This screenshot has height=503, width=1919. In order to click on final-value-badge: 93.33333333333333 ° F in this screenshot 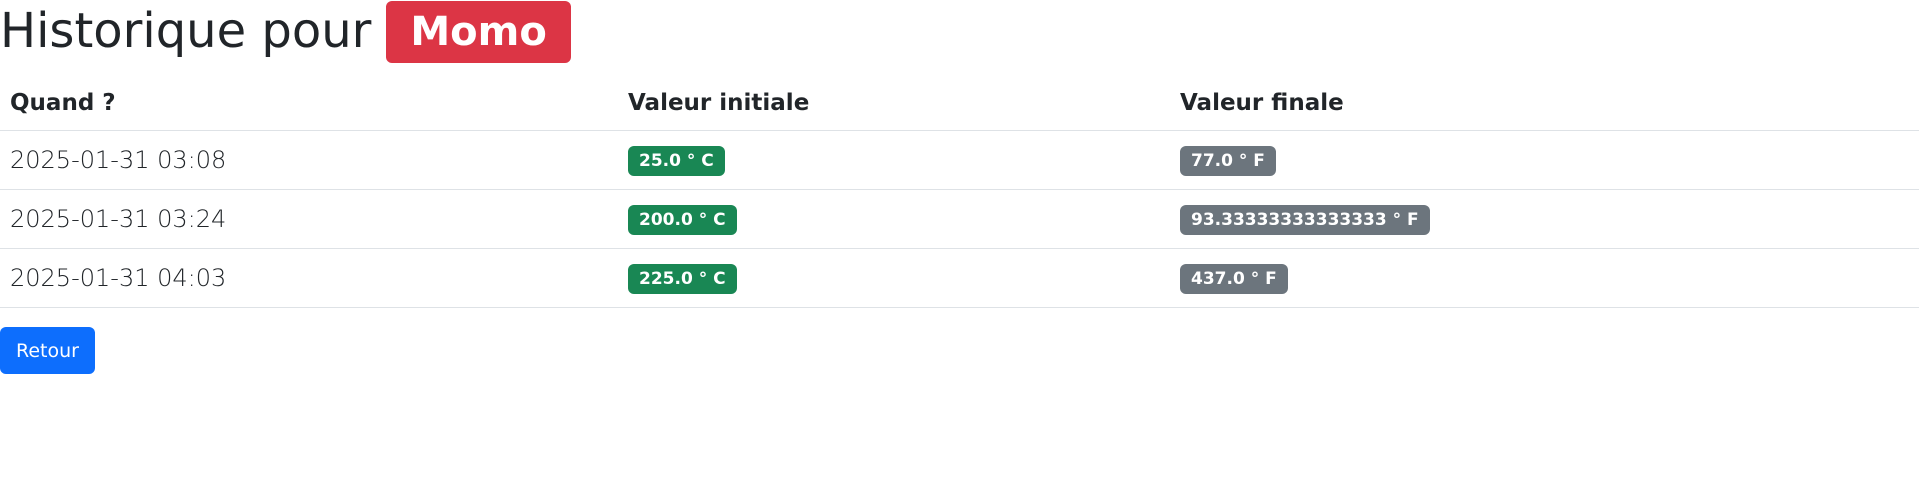, I will do `click(1305, 220)`.